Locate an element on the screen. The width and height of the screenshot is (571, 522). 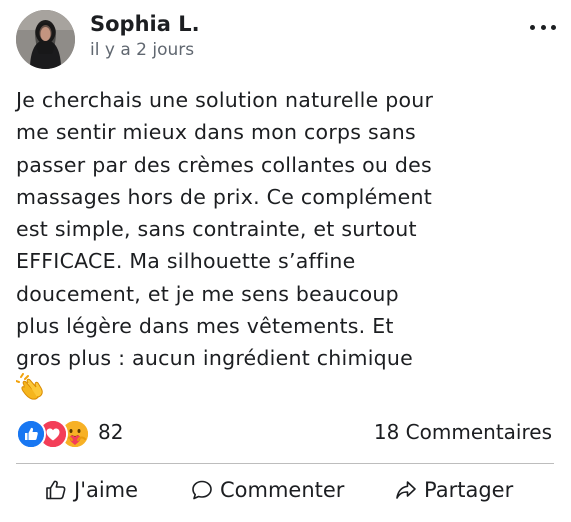
comment-button: Commenter is located at coordinates (267, 490).